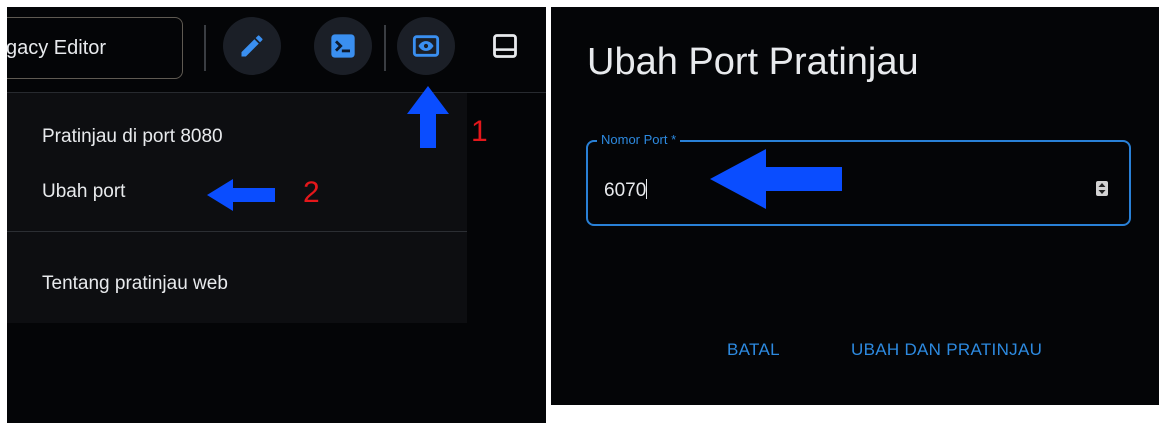  Describe the element at coordinates (311, 192) in the screenshot. I see `annotation-number-2: 2` at that location.